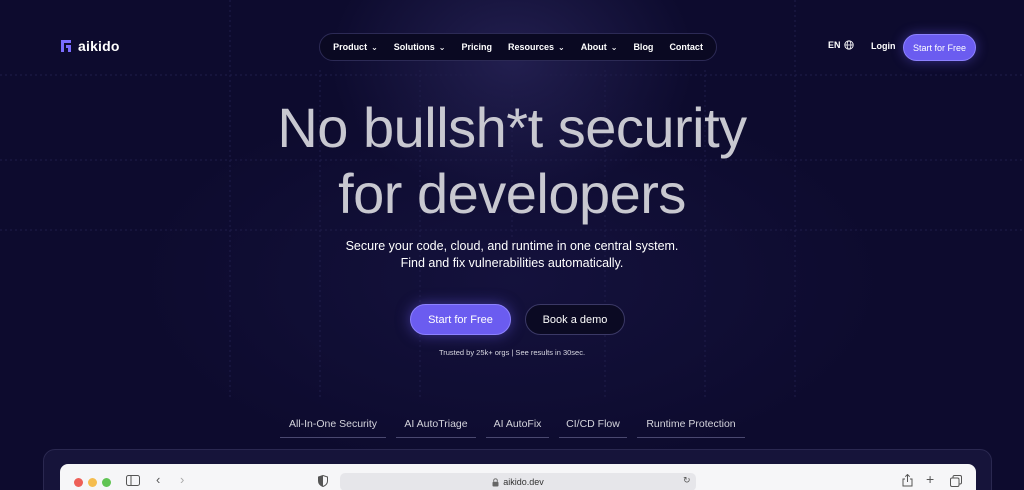 This screenshot has width=1024, height=490. I want to click on nav-item-resources: Resources ⌄, so click(536, 47).